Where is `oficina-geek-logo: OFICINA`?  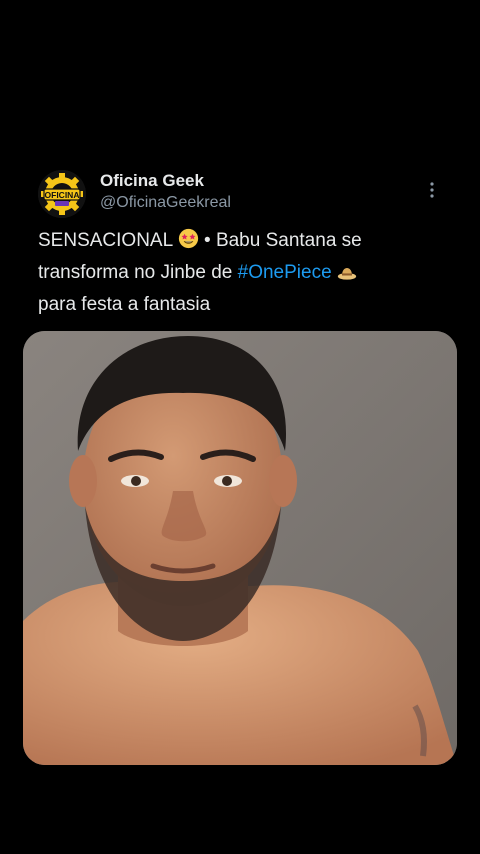 oficina-geek-logo: OFICINA is located at coordinates (62, 194).